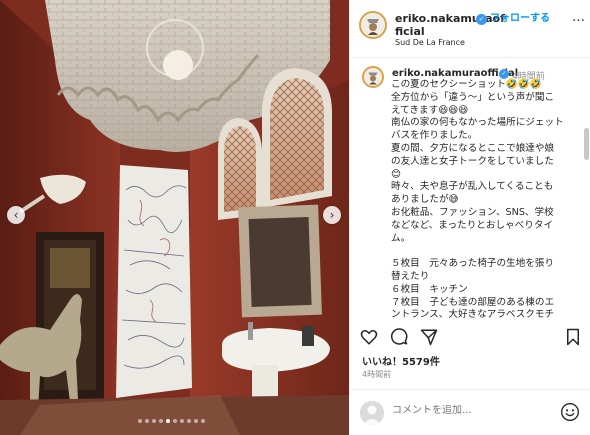 The height and width of the screenshot is (435, 590). What do you see at coordinates (171, 421) in the screenshot?
I see `carousel-dots` at bounding box center [171, 421].